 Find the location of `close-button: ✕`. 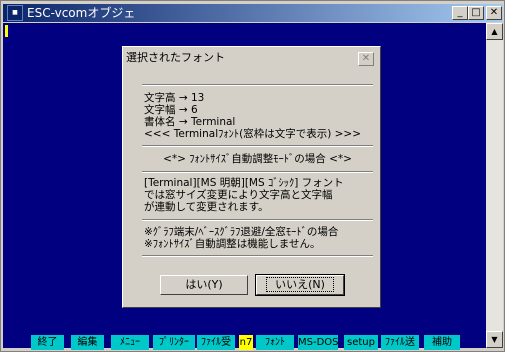

close-button: ✕ is located at coordinates (494, 13).